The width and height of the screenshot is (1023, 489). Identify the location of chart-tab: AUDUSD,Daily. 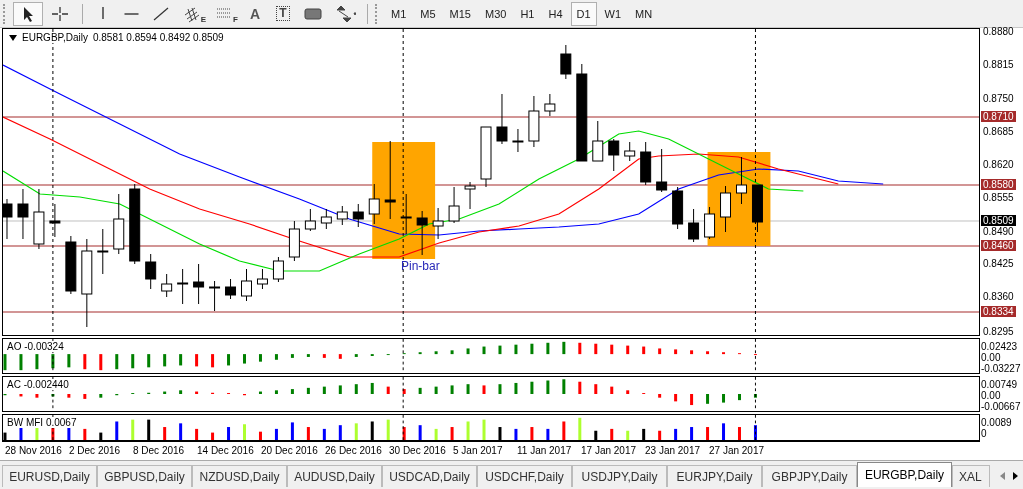
(334, 476).